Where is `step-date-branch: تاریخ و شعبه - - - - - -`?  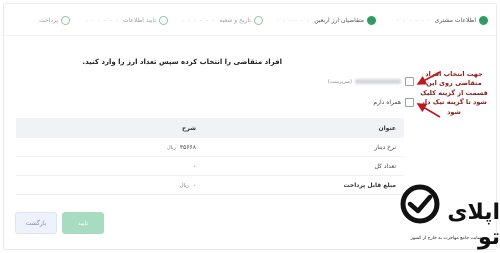 step-date-branch: تاریخ و شعبه - - - - - - is located at coordinates (222, 20).